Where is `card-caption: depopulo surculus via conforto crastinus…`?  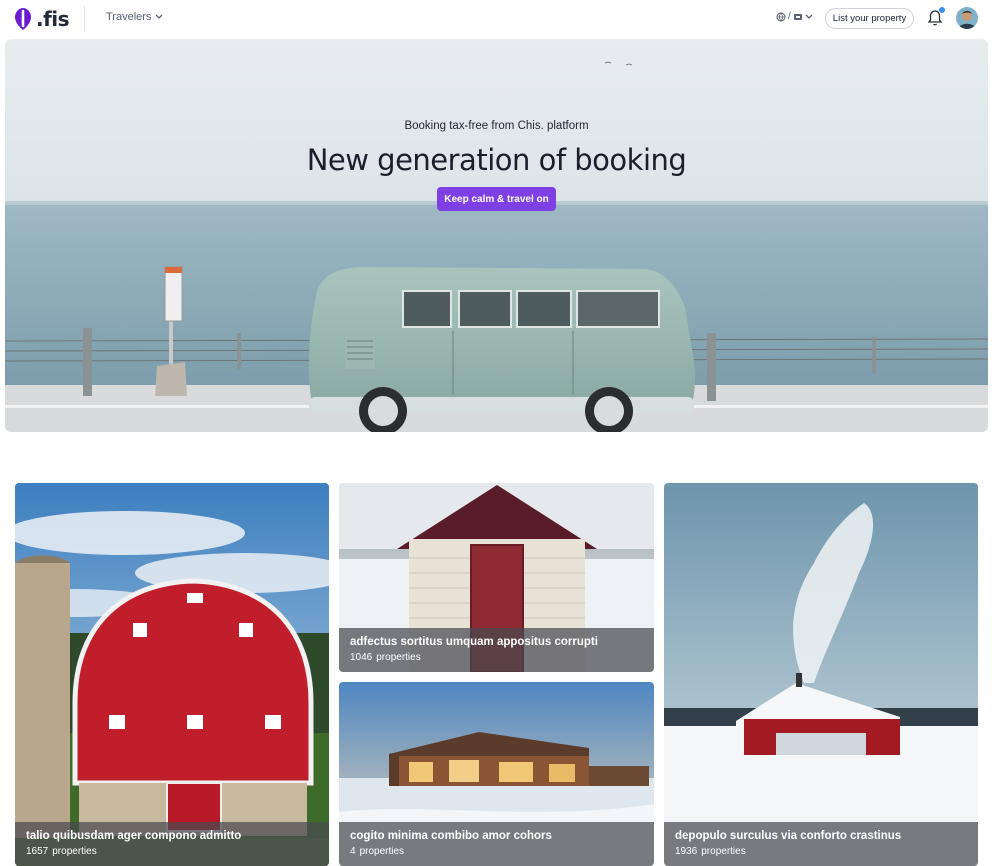 card-caption: depopulo surculus via conforto crastinus… is located at coordinates (821, 844).